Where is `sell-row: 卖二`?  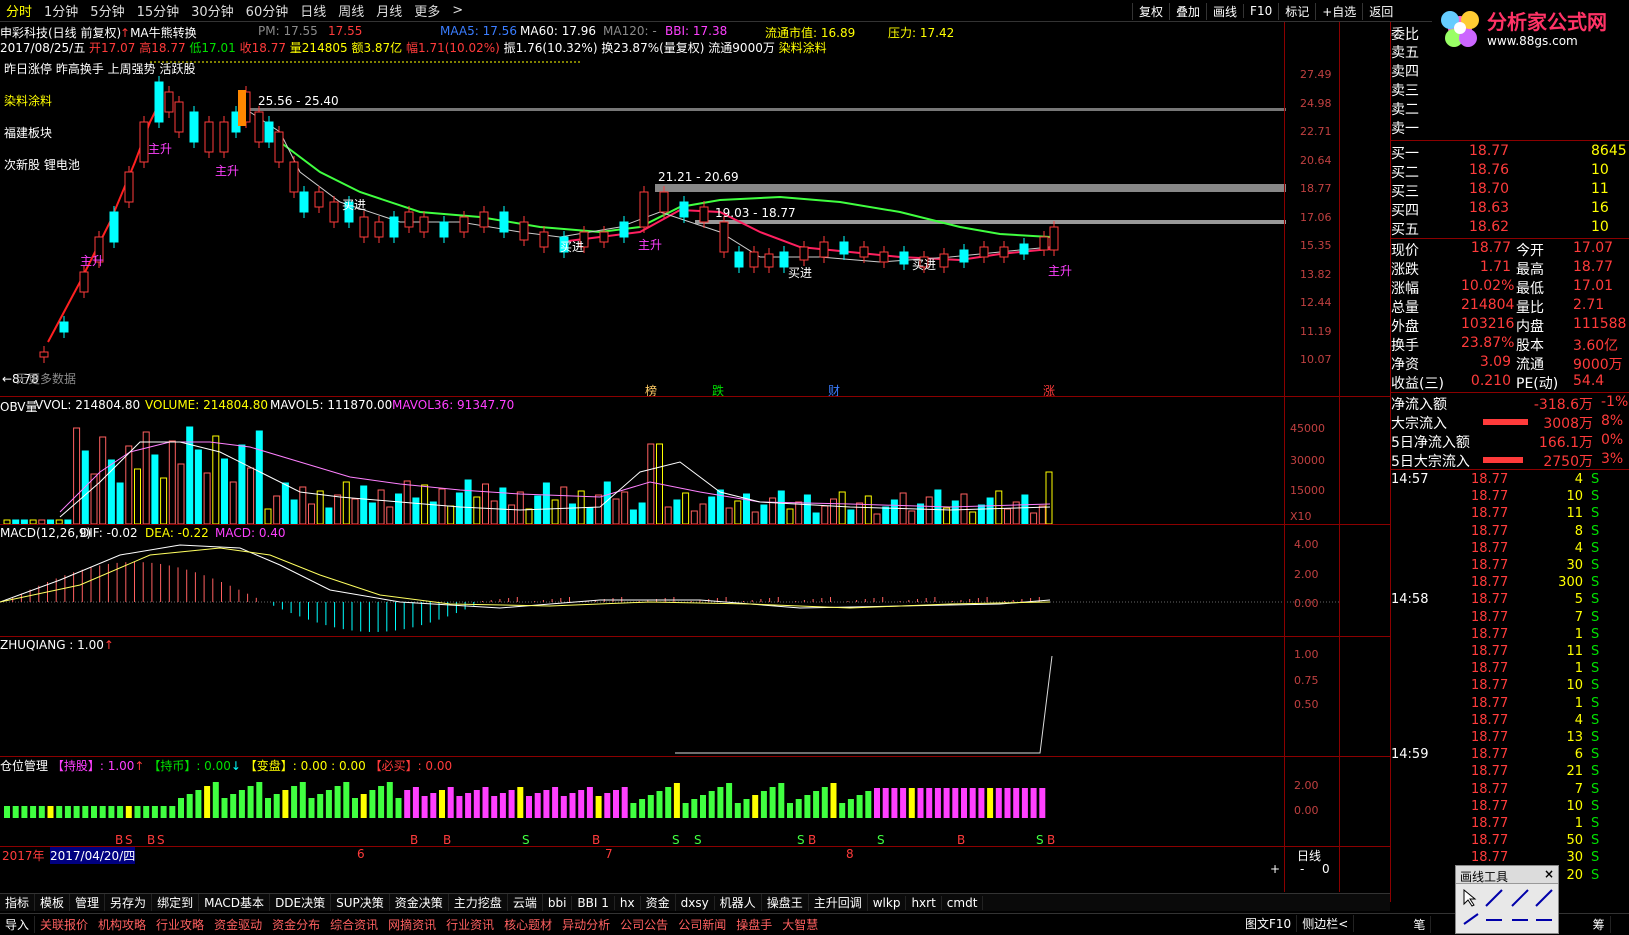 sell-row: 卖二 is located at coordinates (1510, 108).